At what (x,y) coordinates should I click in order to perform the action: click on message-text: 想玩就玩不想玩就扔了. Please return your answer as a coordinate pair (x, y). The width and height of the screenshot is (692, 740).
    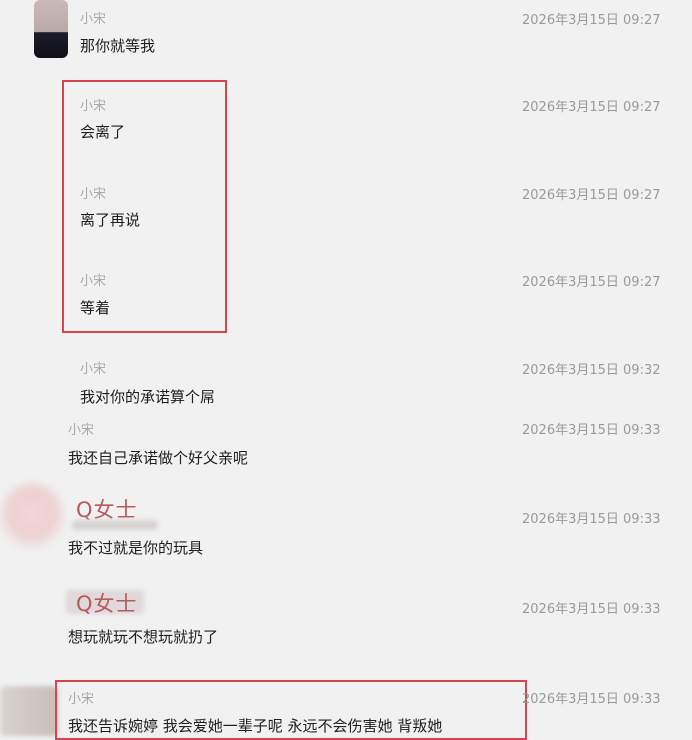
    Looking at the image, I should click on (143, 637).